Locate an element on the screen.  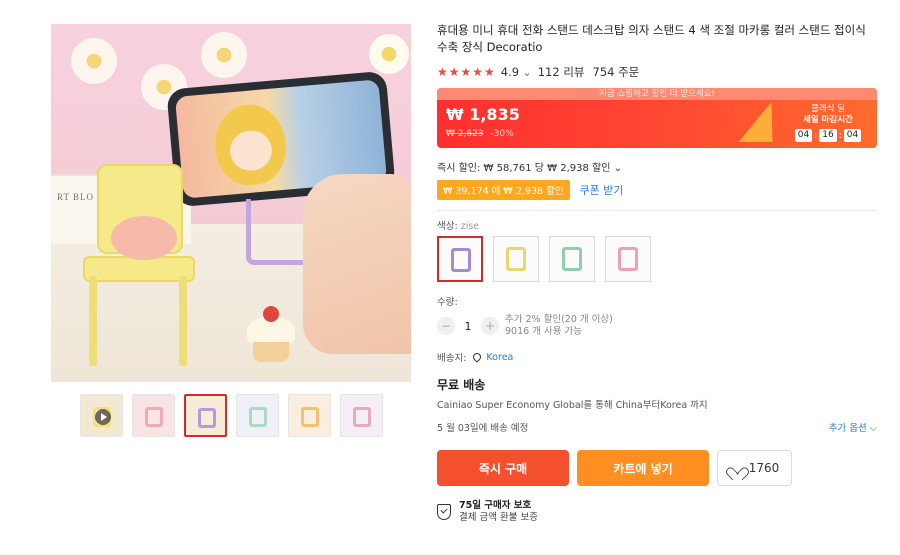
buyer-protection: 75일 구매자 보호 결제 금액 환불 보증 is located at coordinates (657, 512).